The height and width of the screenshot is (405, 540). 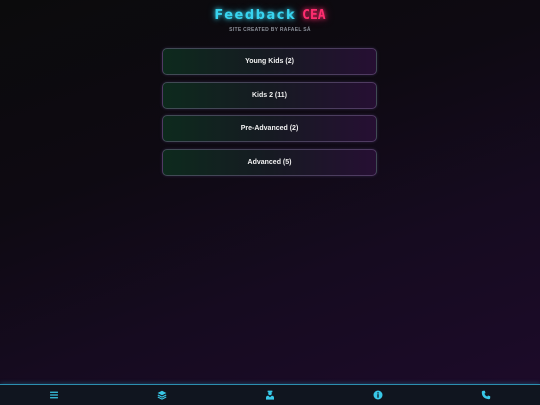 I want to click on nav-menu-button, so click(x=54, y=395).